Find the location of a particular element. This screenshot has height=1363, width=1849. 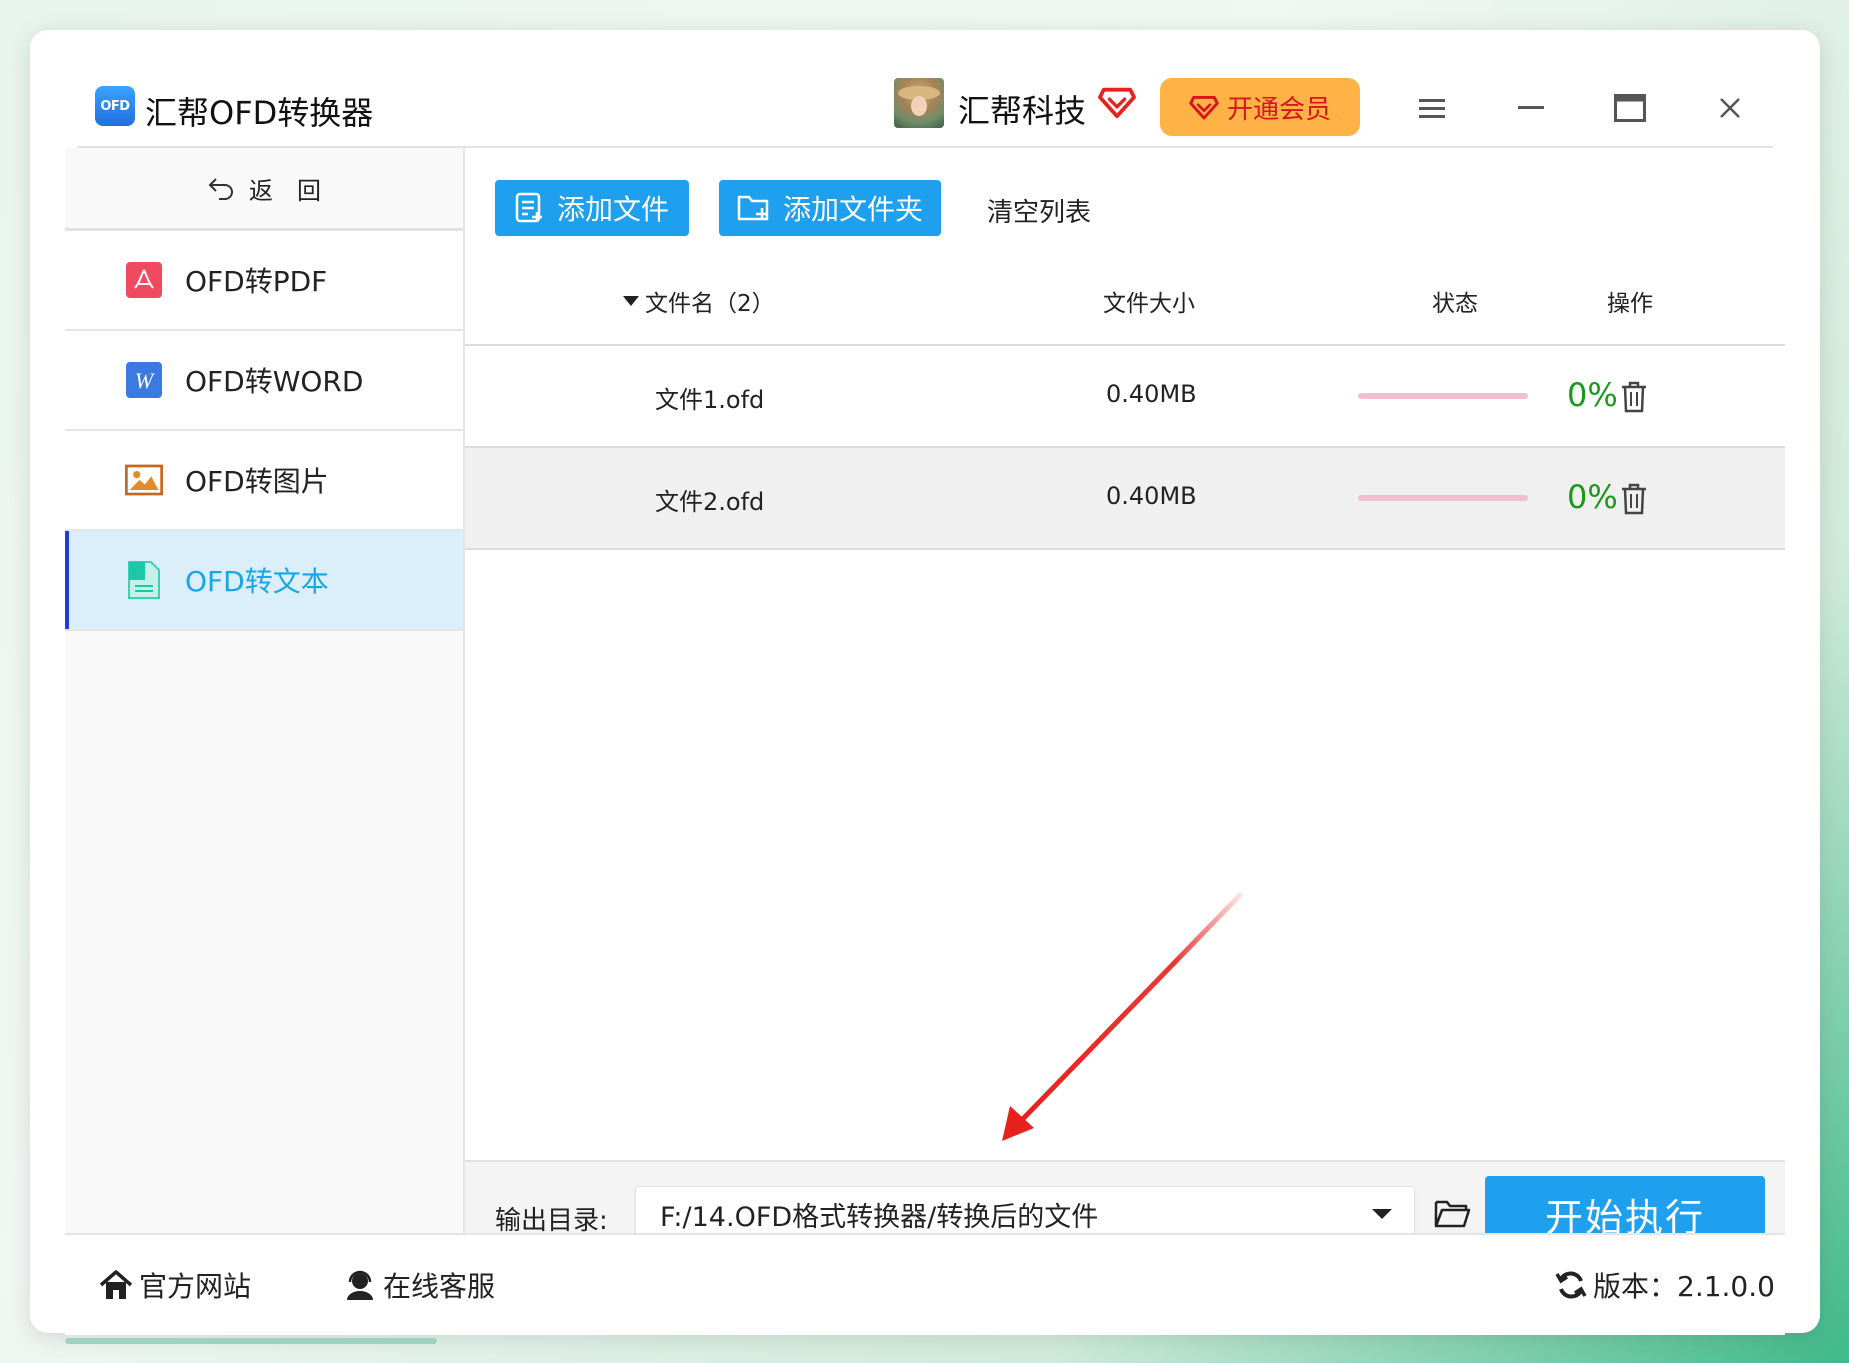

sidebar-item-ofd-to-word: W OFD转WORD is located at coordinates (264, 381).